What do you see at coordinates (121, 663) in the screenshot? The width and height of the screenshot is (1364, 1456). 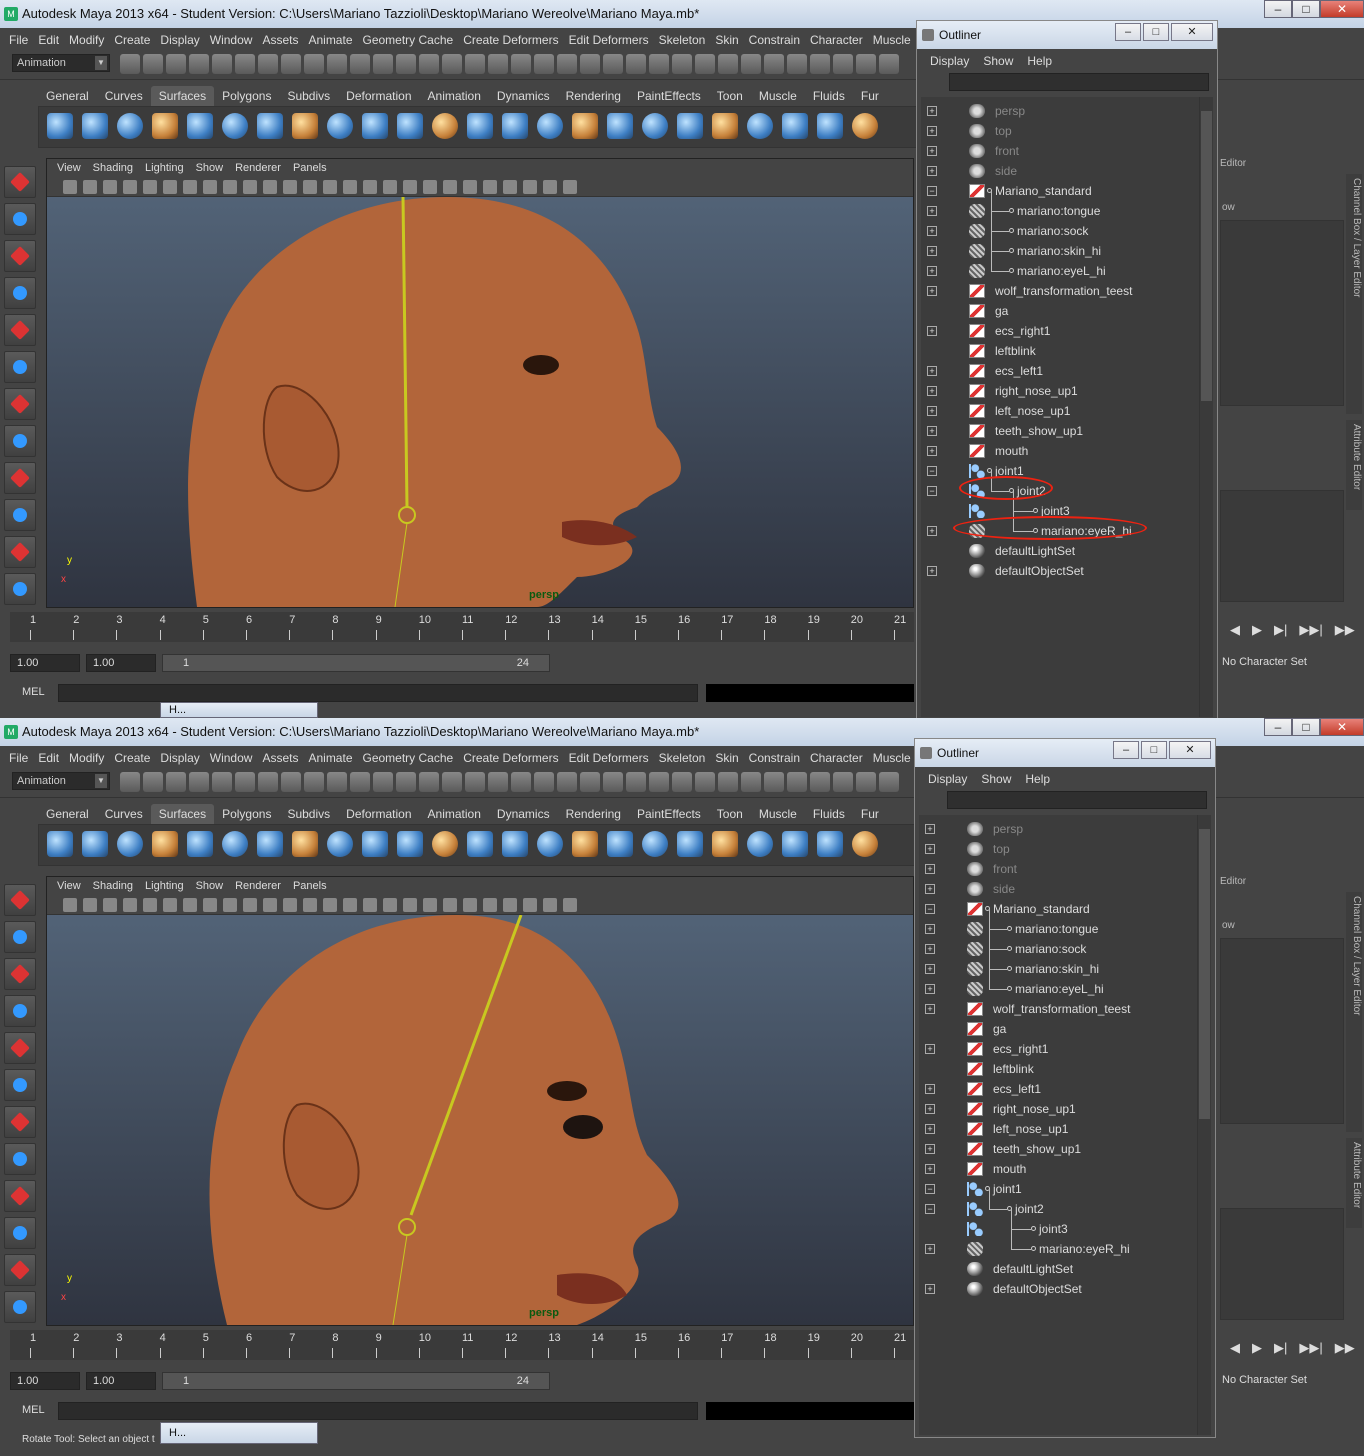 I see `start-range-field: 1.00` at bounding box center [121, 663].